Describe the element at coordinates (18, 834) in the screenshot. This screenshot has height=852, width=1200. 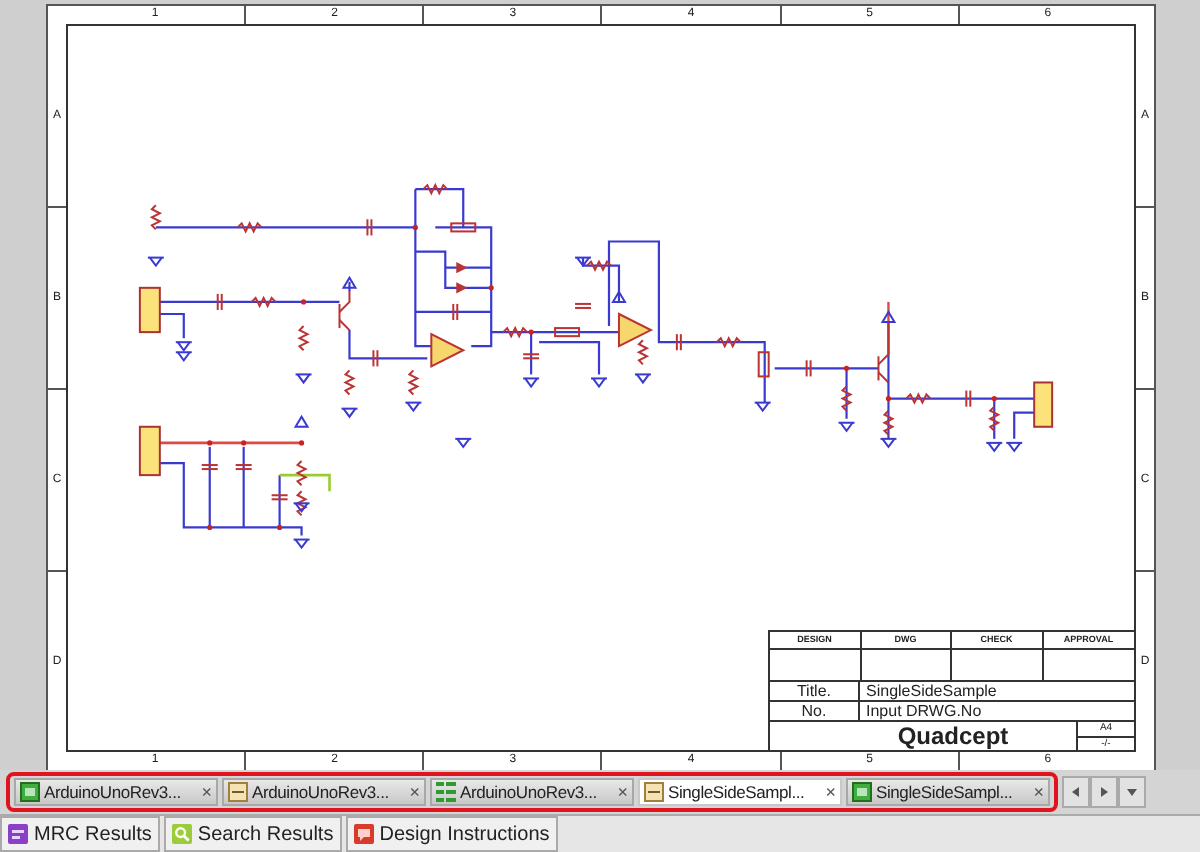
I see `results-icon` at that location.